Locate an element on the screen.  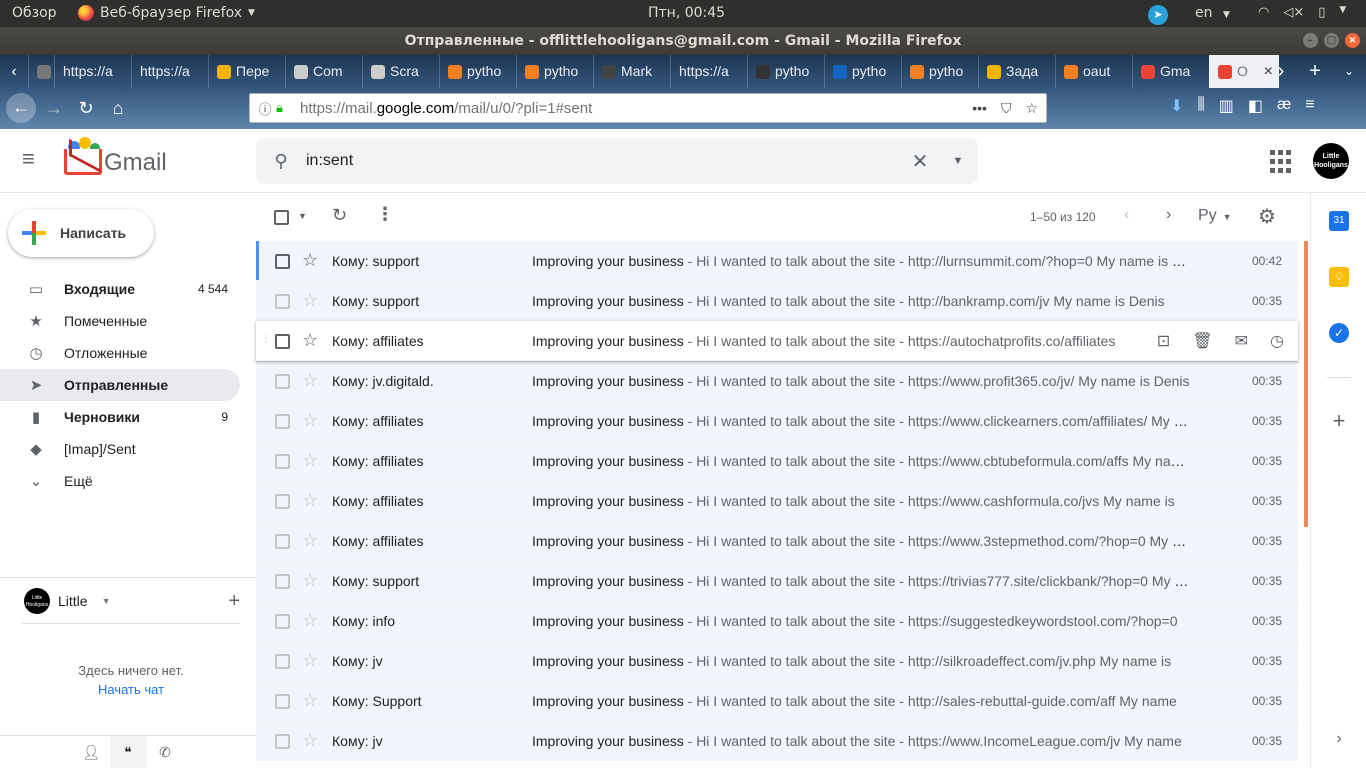
reload-button: ↻ is located at coordinates (86, 108).